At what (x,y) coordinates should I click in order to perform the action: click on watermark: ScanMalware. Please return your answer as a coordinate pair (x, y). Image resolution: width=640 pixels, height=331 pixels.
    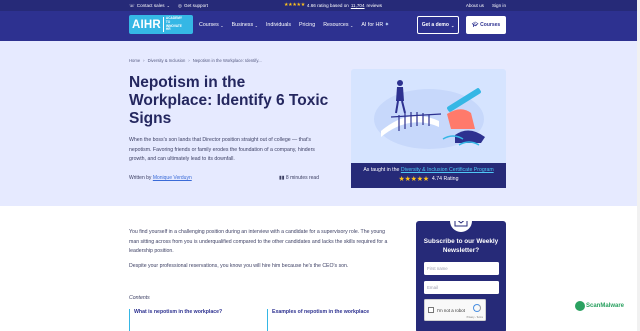
    Looking at the image, I should click on (605, 306).